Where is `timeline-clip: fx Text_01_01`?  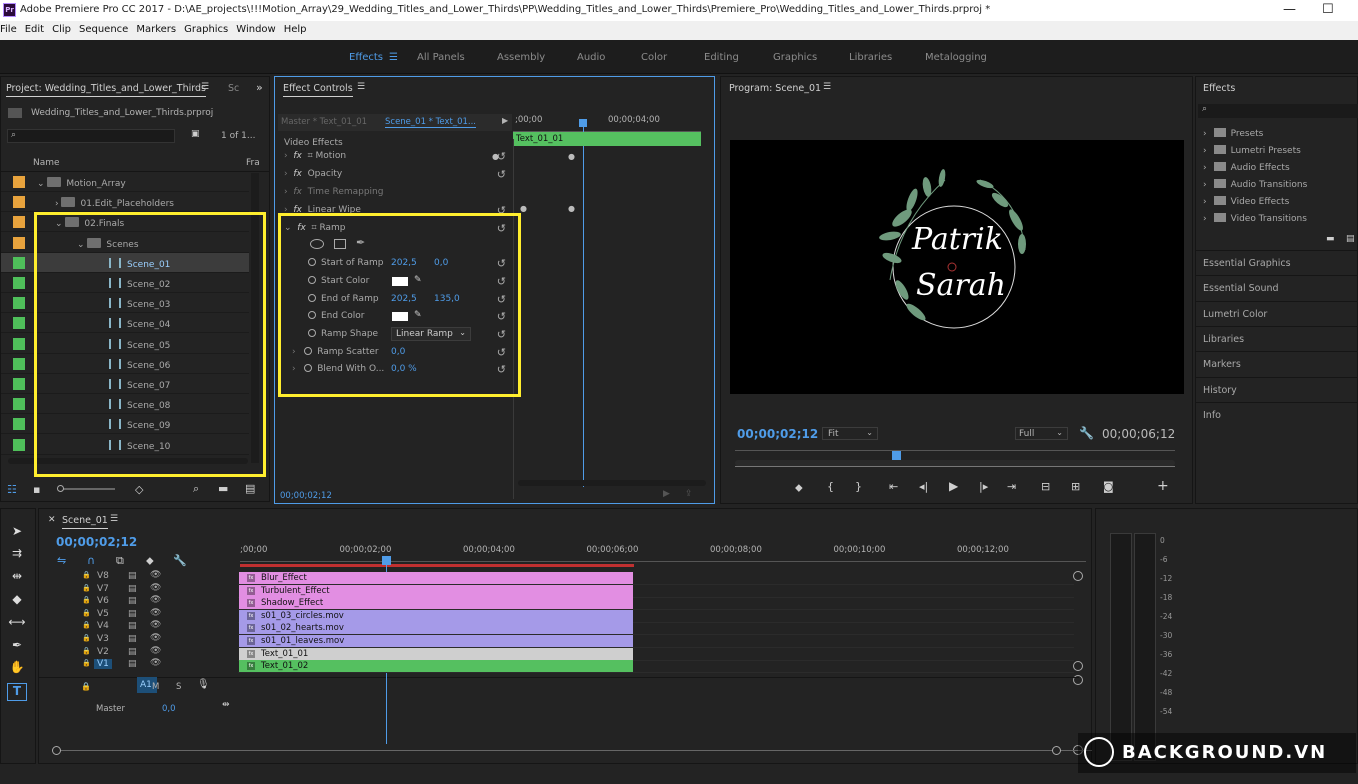
timeline-clip: fx Text_01_01 is located at coordinates (436, 653).